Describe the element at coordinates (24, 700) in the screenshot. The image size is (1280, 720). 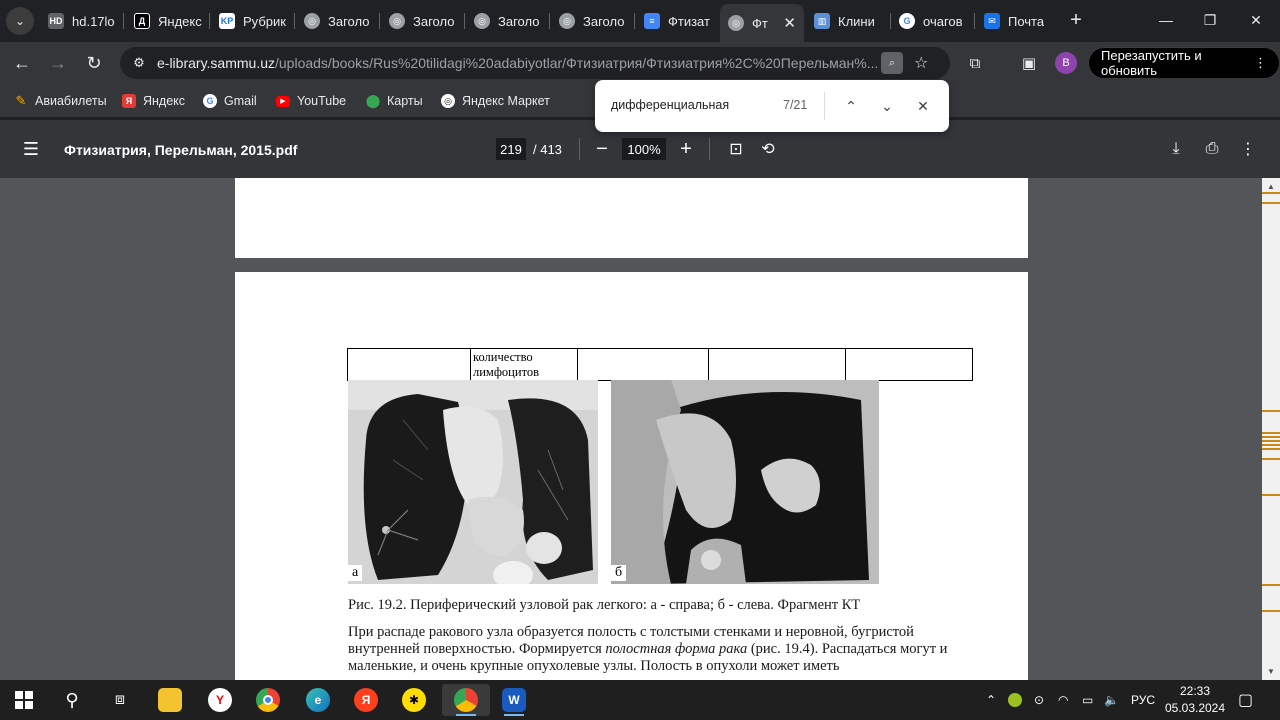
I see `start-button` at that location.